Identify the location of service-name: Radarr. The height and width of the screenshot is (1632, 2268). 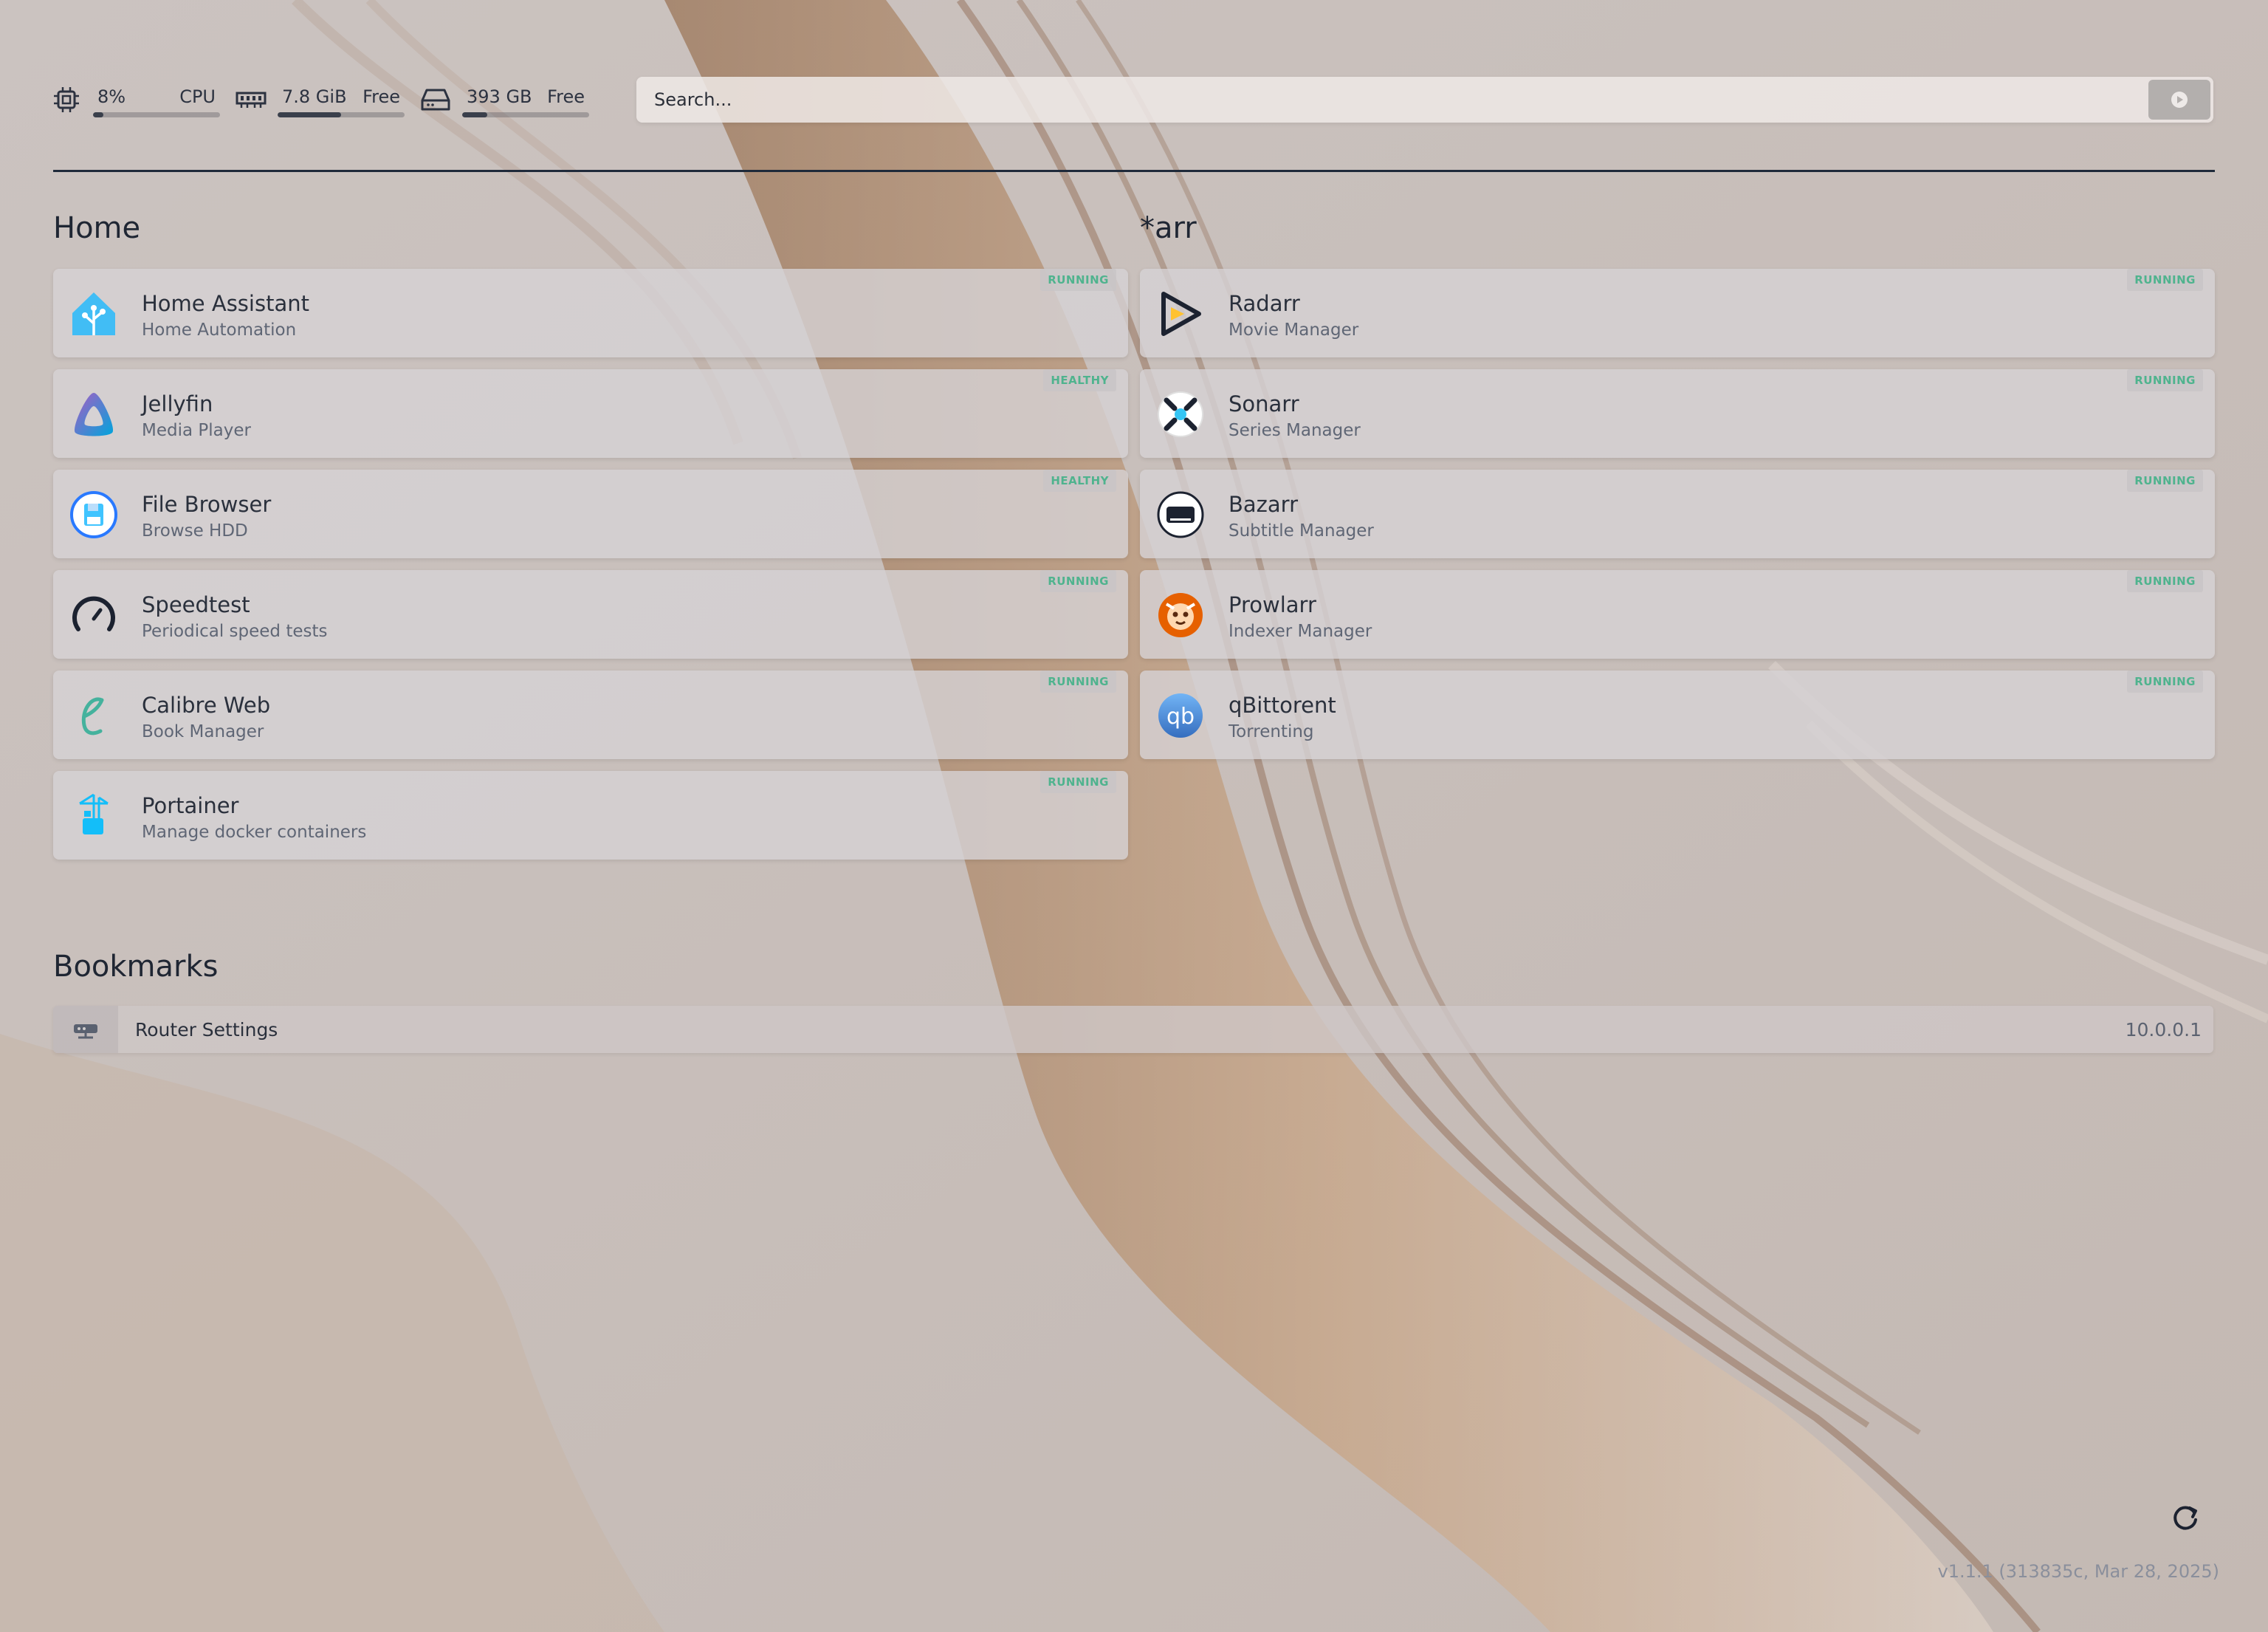
(1264, 304).